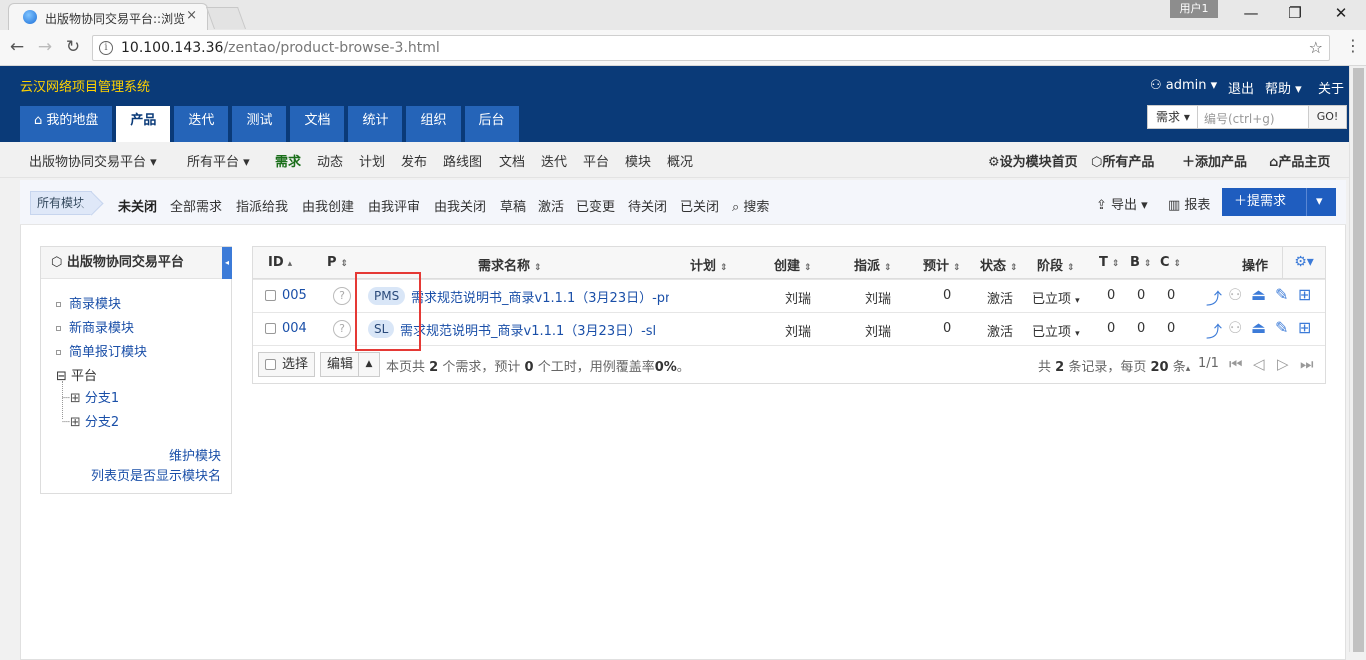  I want to click on filter-active: 激活, so click(551, 205).